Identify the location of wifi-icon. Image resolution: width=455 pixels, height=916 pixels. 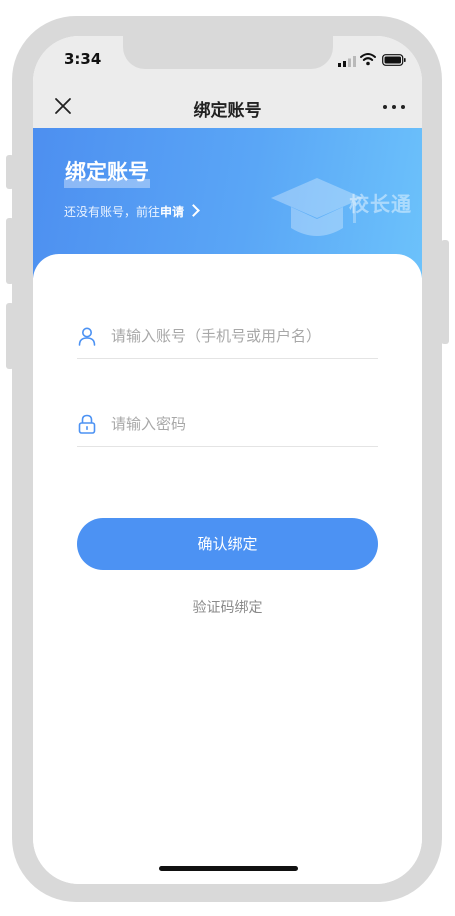
(368, 59).